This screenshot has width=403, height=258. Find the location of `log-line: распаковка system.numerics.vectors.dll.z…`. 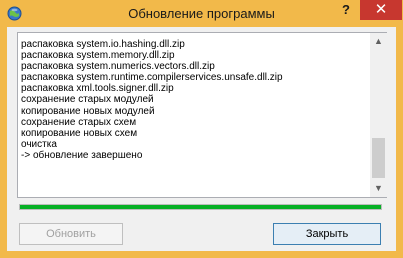

log-line: распаковка system.numerics.vectors.dll.z… is located at coordinates (118, 67).